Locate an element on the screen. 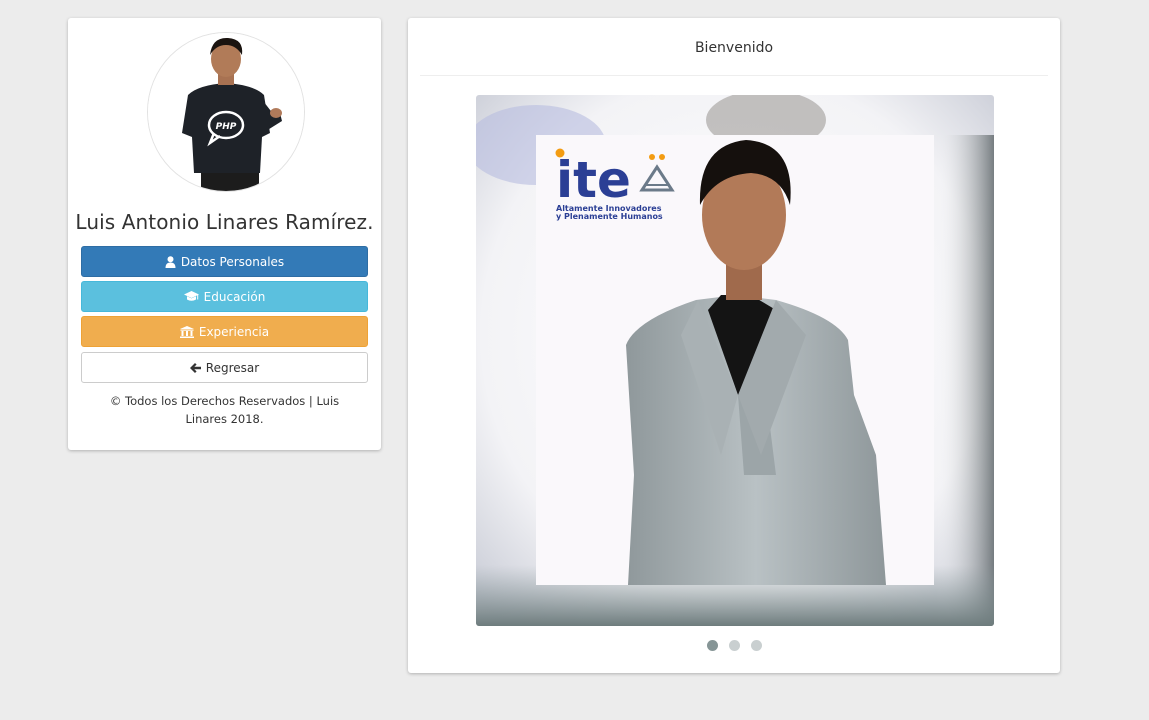  ite-tagline-line2: y Plenamente Humanos is located at coordinates (609, 216).